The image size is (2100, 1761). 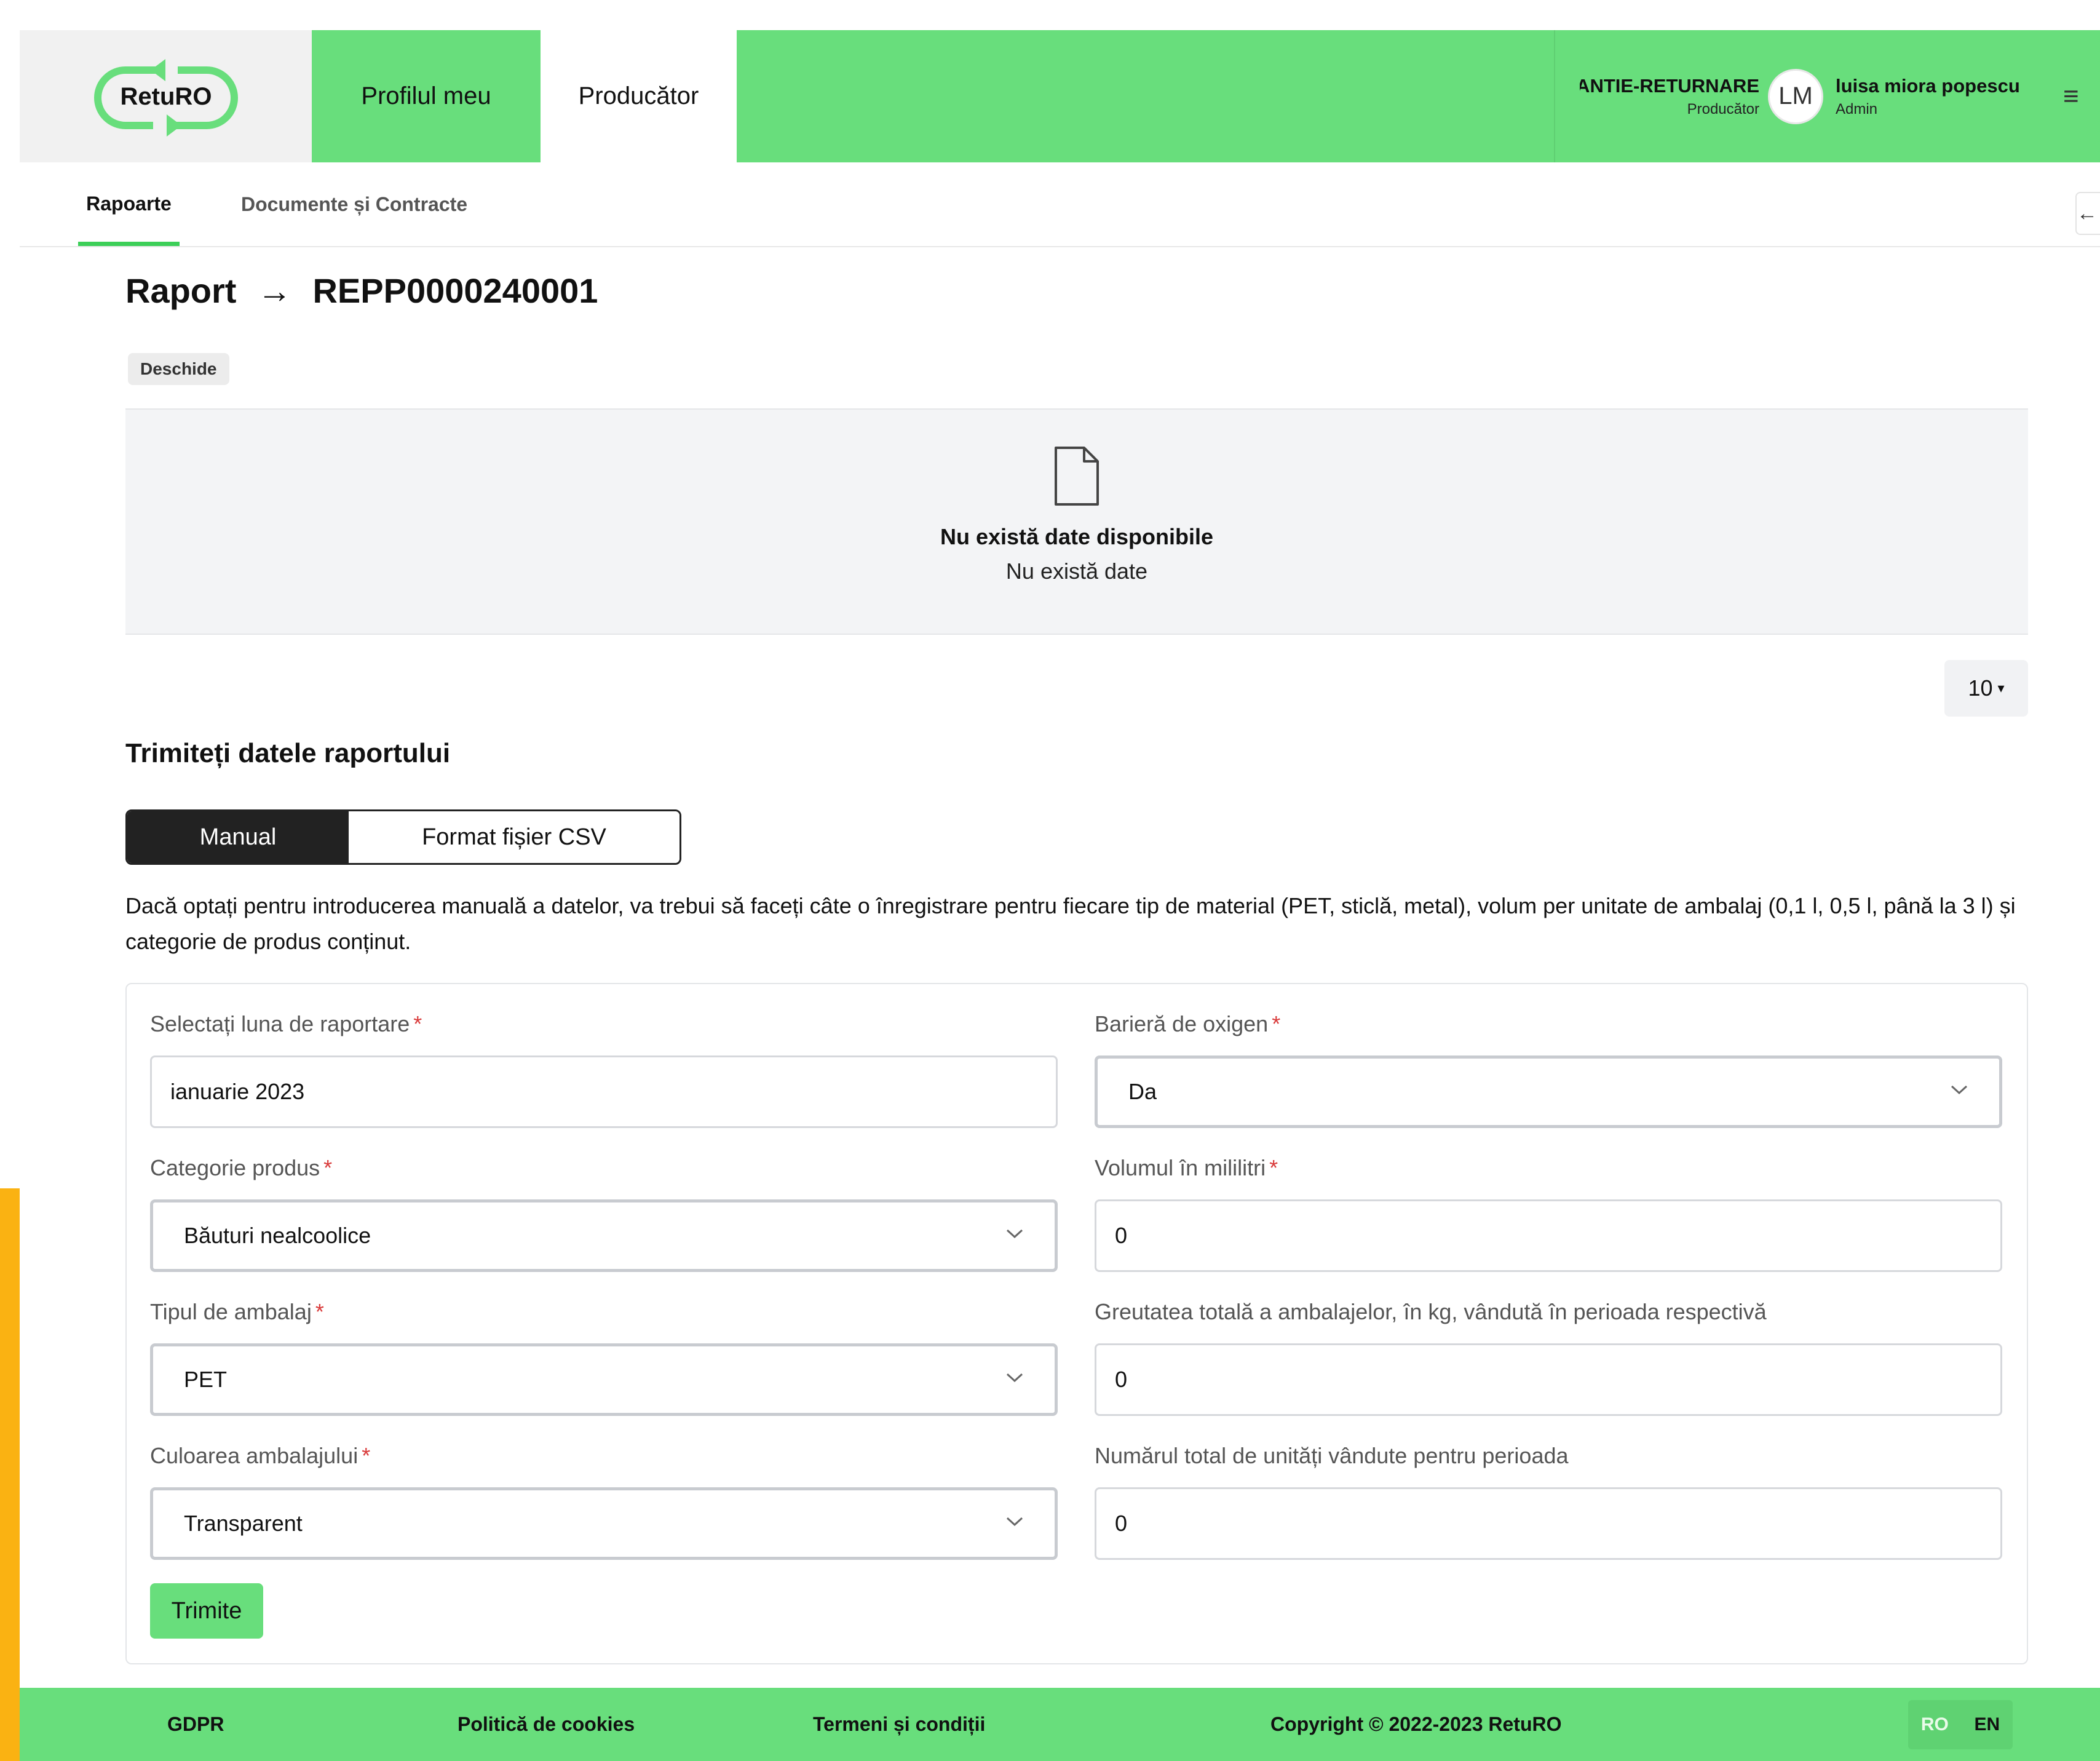 What do you see at coordinates (604, 1379) in the screenshot?
I see `tip-select: PET` at bounding box center [604, 1379].